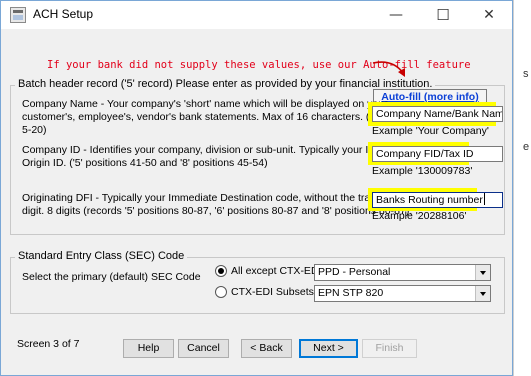  Describe the element at coordinates (489, 15) in the screenshot. I see `close-button: ✕` at that location.